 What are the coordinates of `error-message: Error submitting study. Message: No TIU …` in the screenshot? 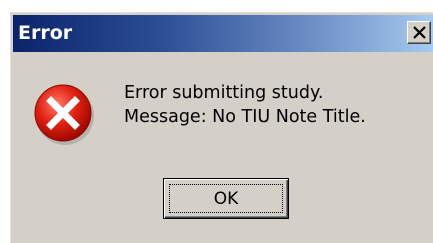 It's located at (245, 105).